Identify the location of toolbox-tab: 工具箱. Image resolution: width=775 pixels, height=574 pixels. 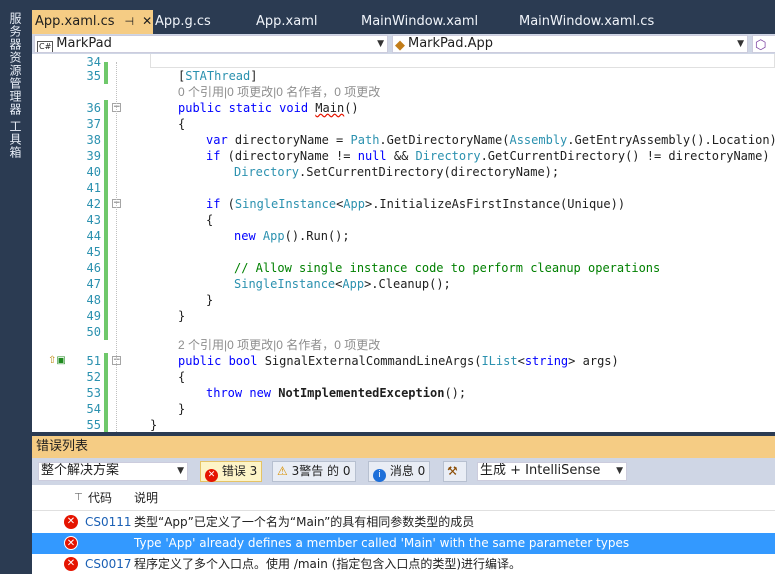
(15, 139).